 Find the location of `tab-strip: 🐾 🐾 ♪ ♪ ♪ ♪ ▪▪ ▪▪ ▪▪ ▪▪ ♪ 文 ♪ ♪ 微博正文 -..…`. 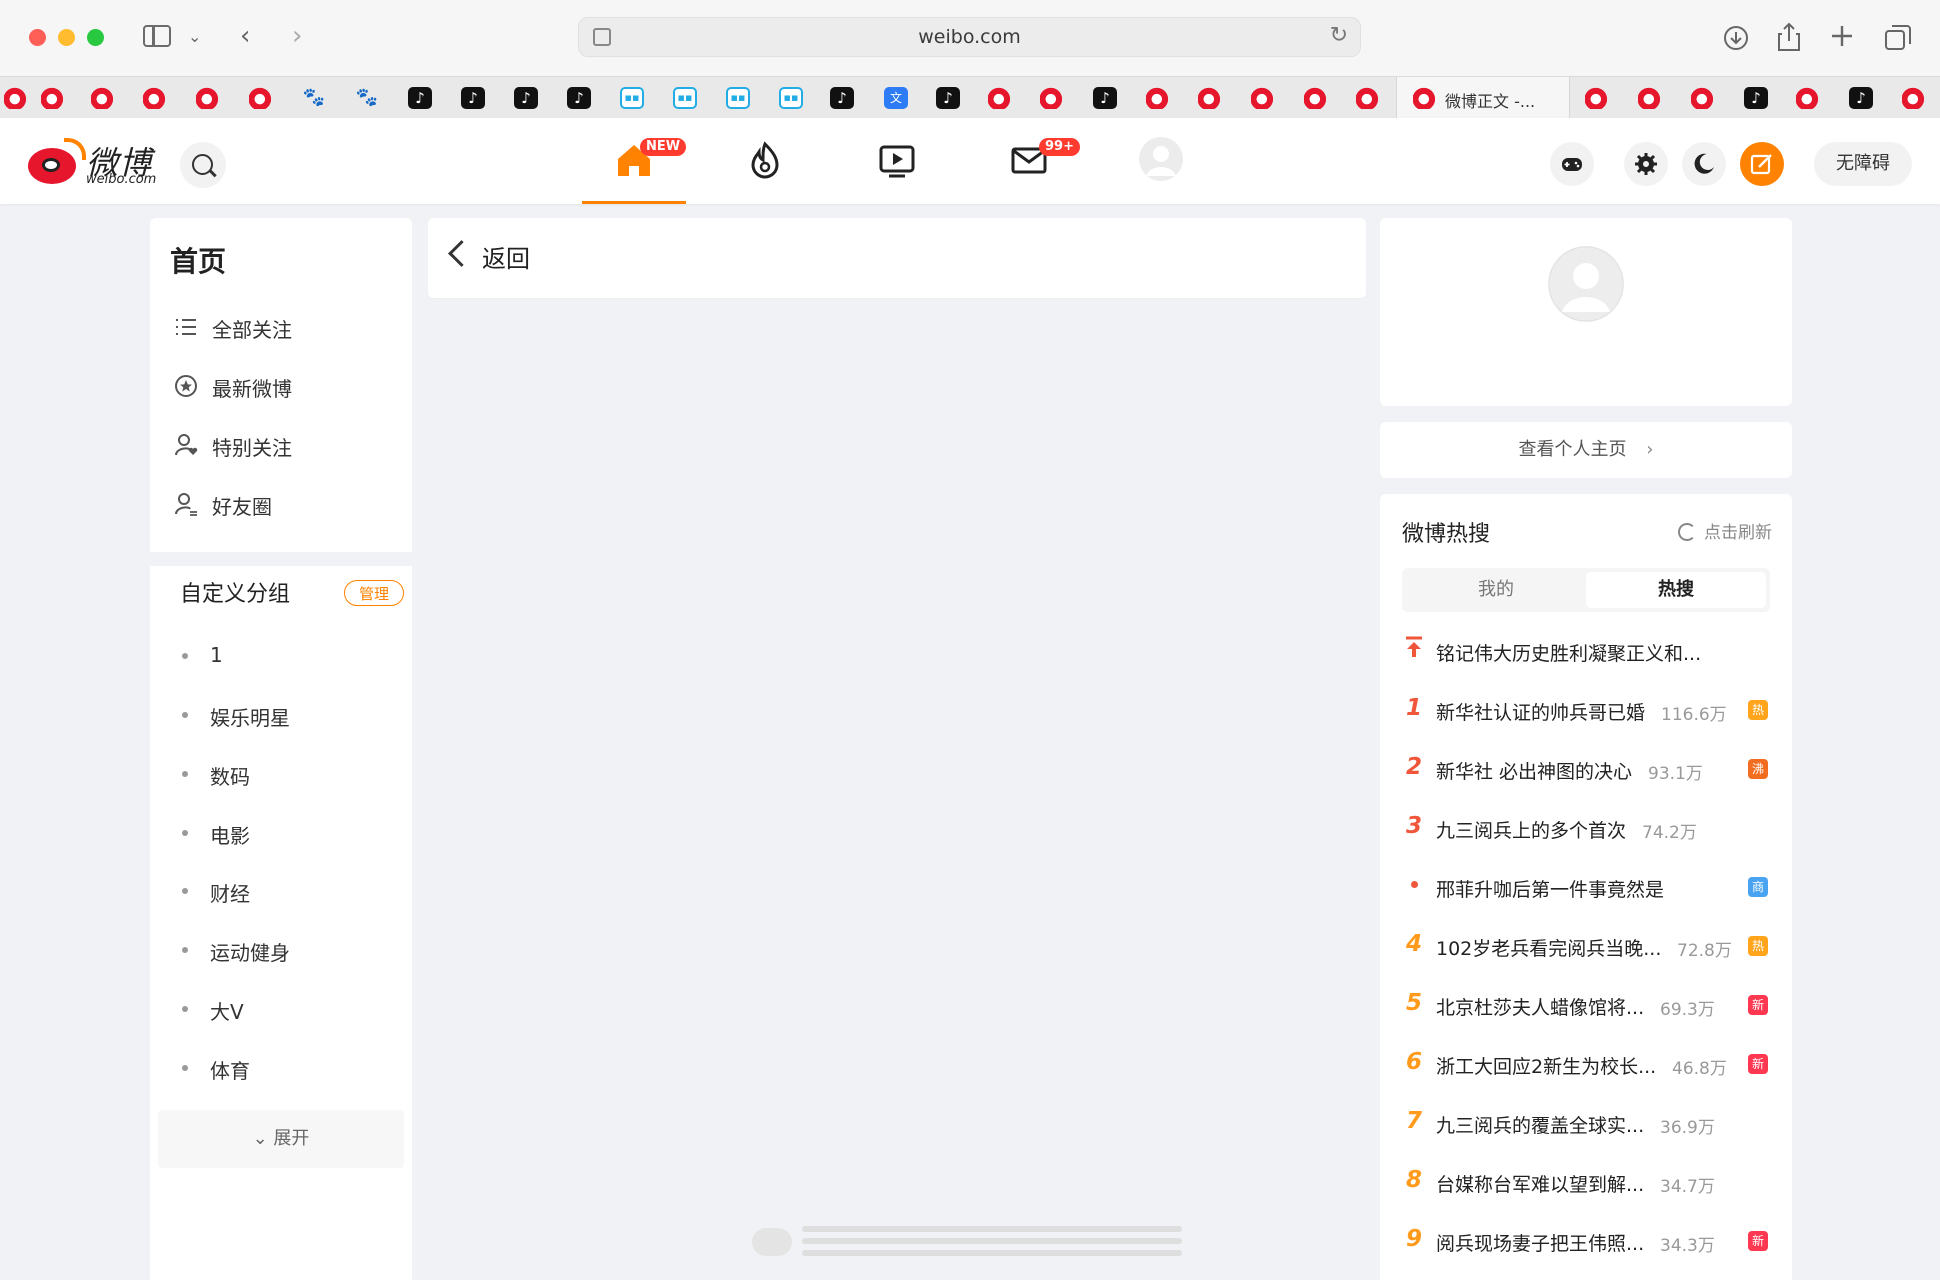

tab-strip: 🐾 🐾 ♪ ♪ ♪ ♪ ▪▪ ▪▪ ▪▪ ▪▪ ♪ 文 ♪ ♪ 微博正文 -..… is located at coordinates (970, 97).